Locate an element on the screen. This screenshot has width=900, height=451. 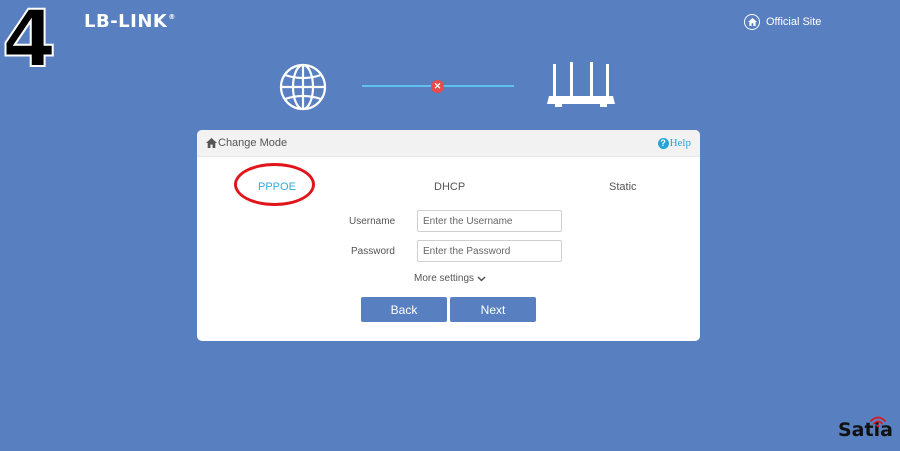
username-input is located at coordinates (489, 221).